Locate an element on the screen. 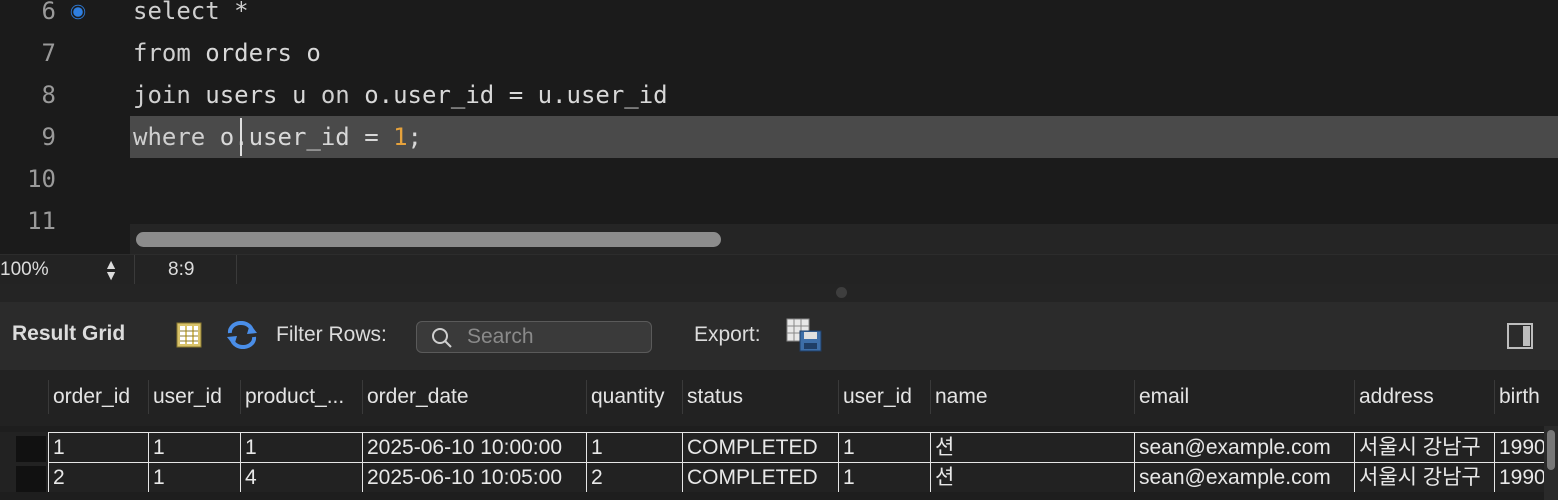 The image size is (1558, 500). result-toolbar: Result Grid Filter Rows: Export: is located at coordinates (779, 336).